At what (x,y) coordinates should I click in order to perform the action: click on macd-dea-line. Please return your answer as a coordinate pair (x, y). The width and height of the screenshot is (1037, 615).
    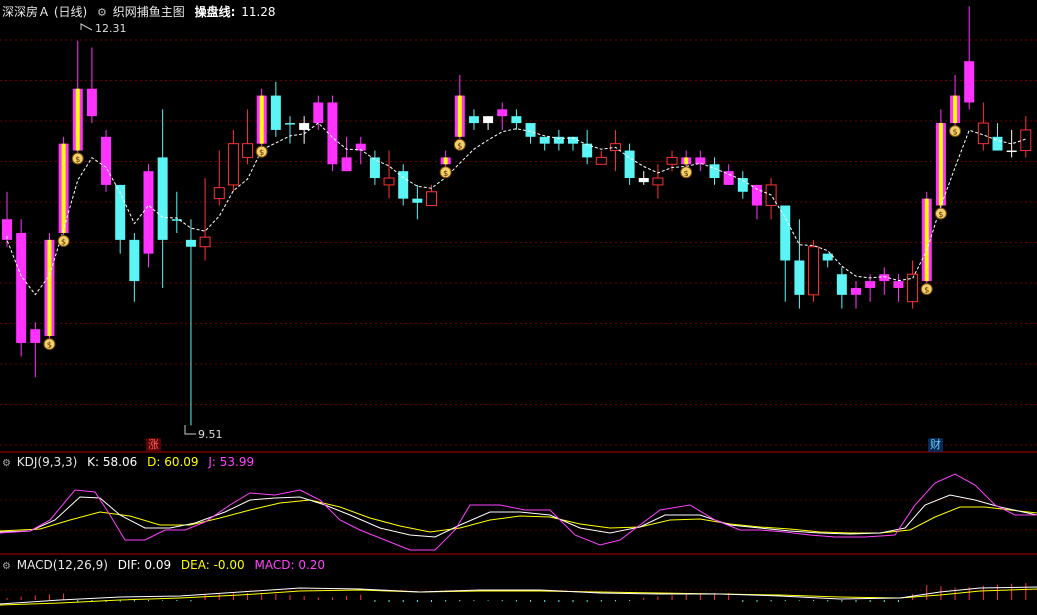
    Looking at the image, I should click on (518, 597).